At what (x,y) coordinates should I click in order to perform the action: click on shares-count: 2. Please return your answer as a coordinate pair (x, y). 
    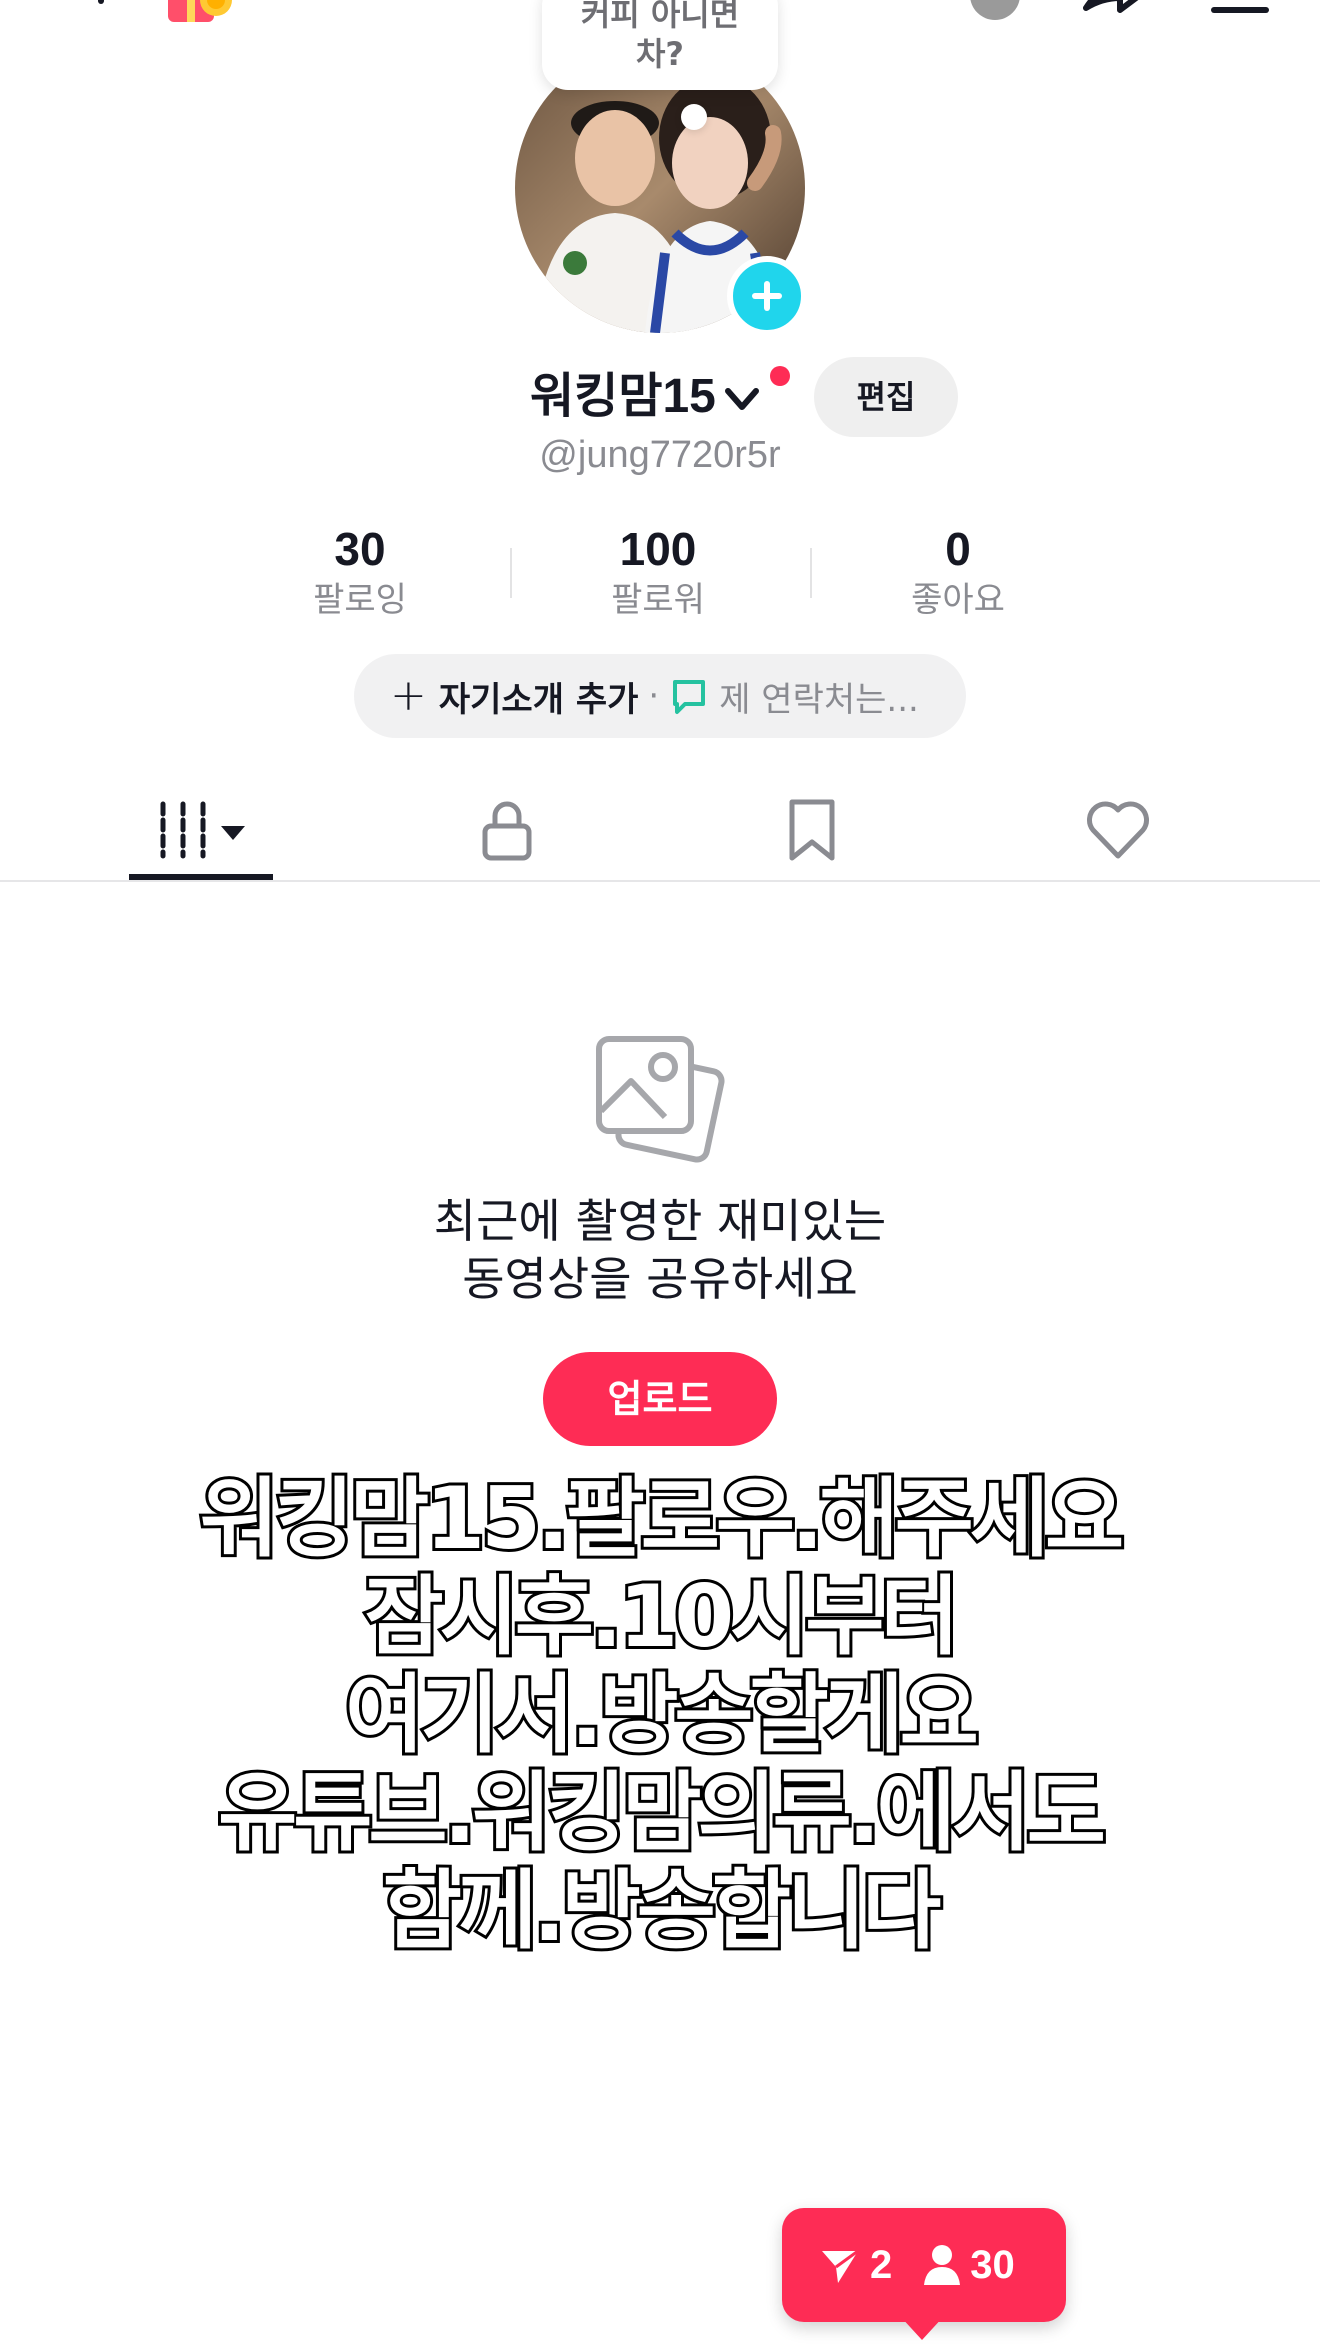
    Looking at the image, I should click on (881, 2264).